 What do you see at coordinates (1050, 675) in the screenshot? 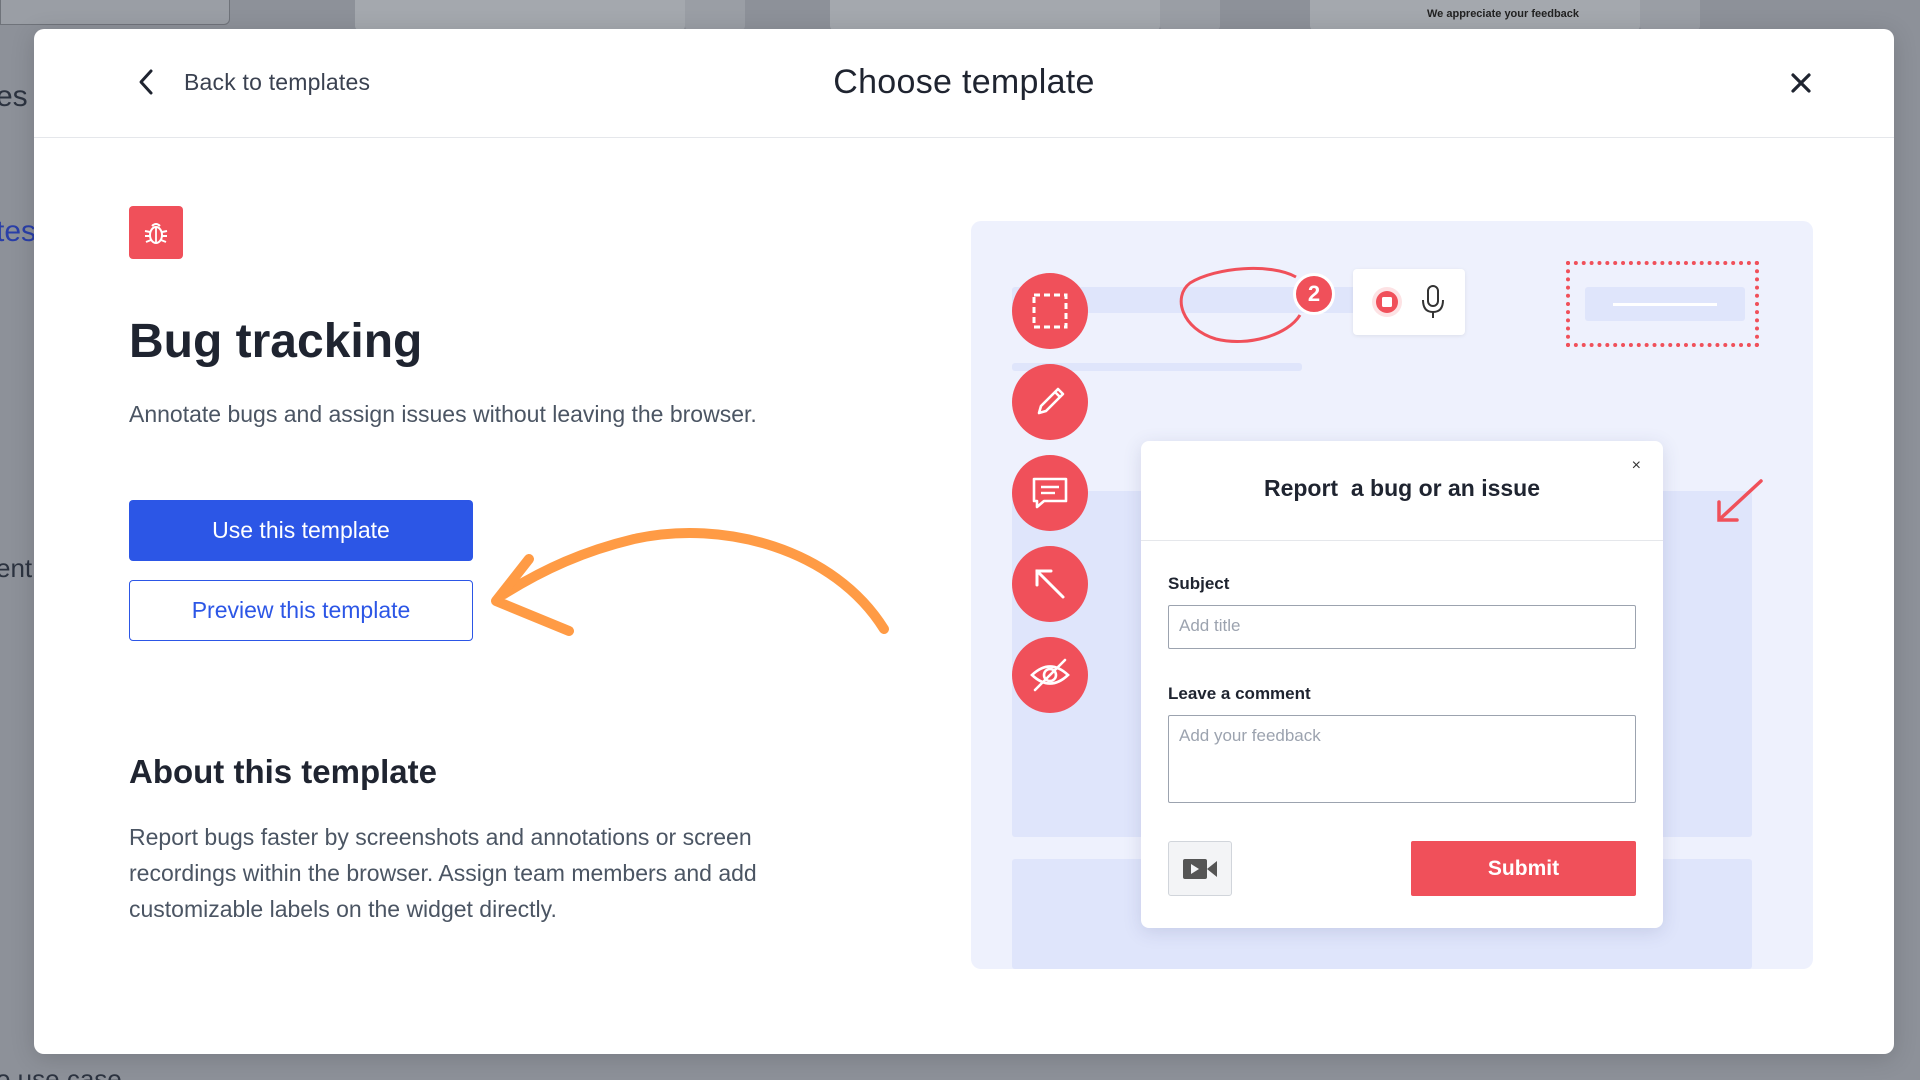
I see `hide-icon` at bounding box center [1050, 675].